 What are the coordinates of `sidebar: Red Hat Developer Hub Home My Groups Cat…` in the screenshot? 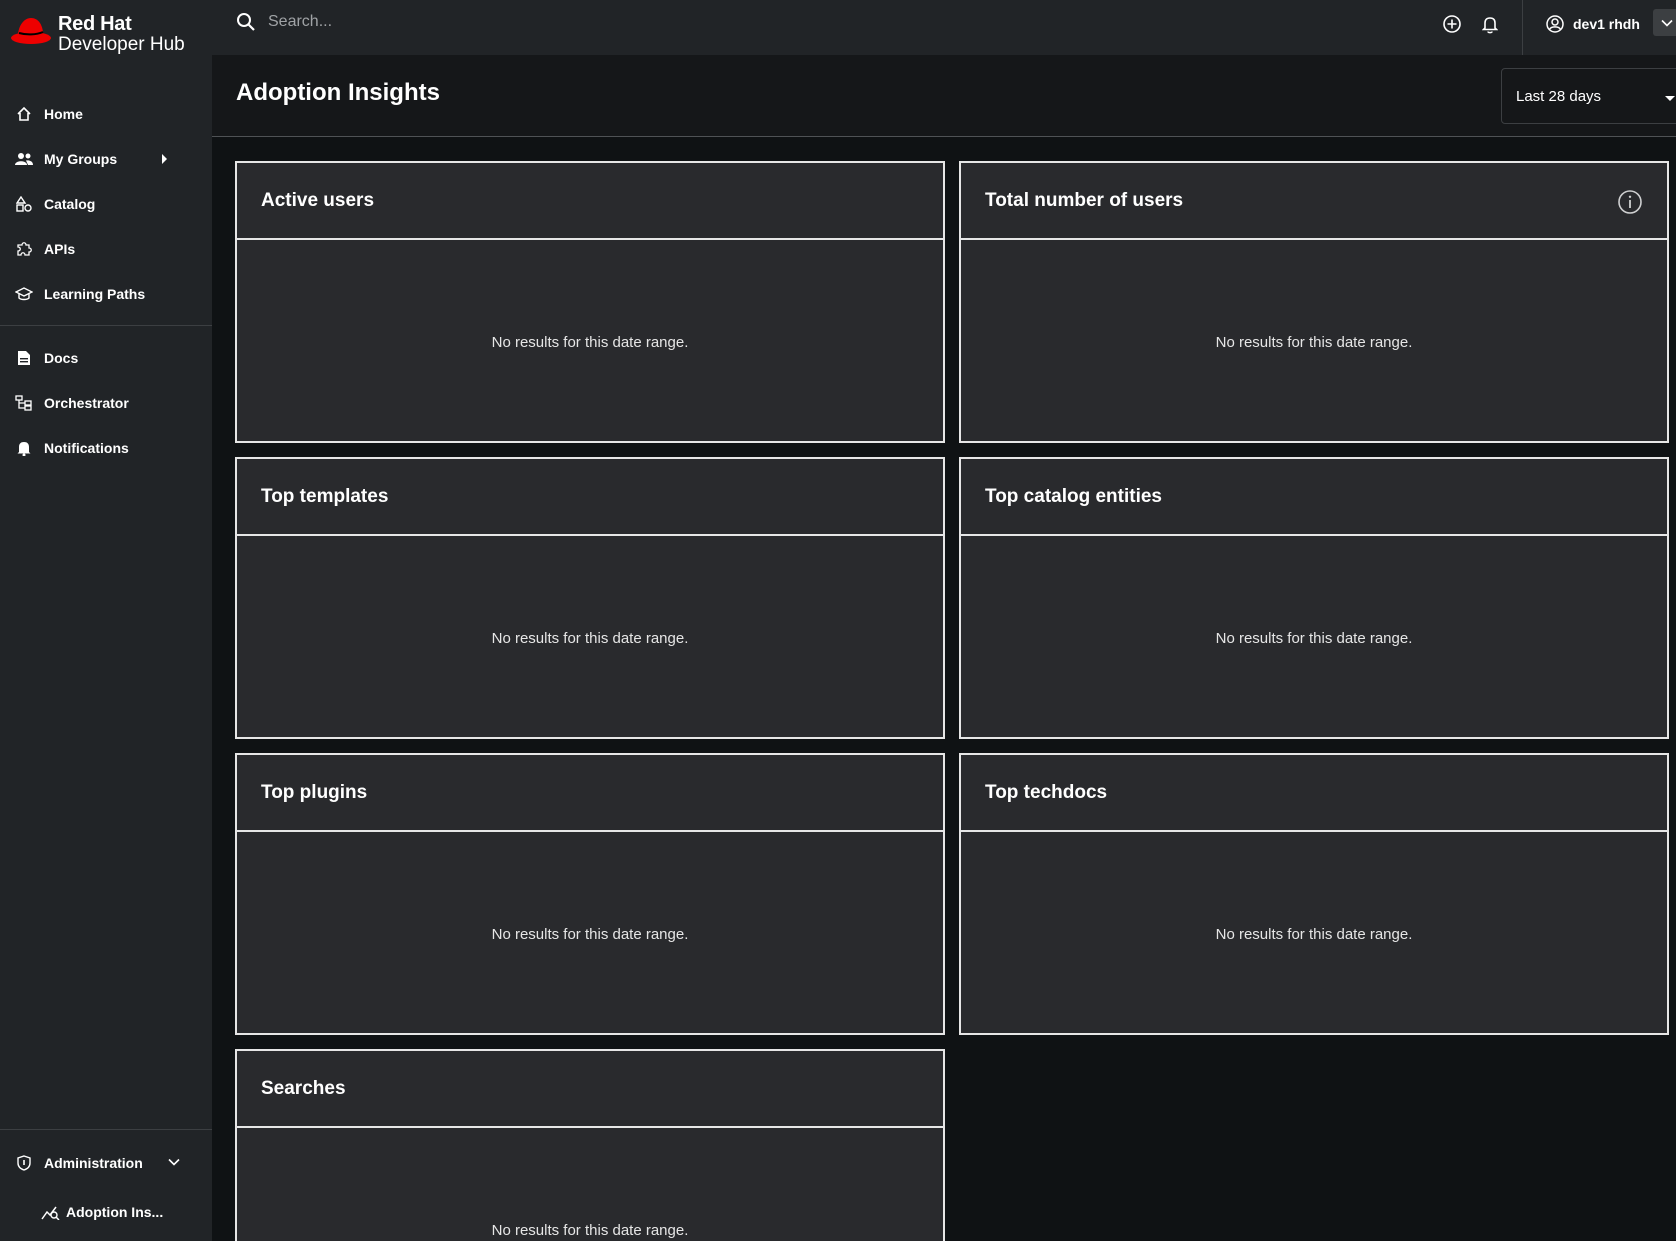 It's located at (106, 620).